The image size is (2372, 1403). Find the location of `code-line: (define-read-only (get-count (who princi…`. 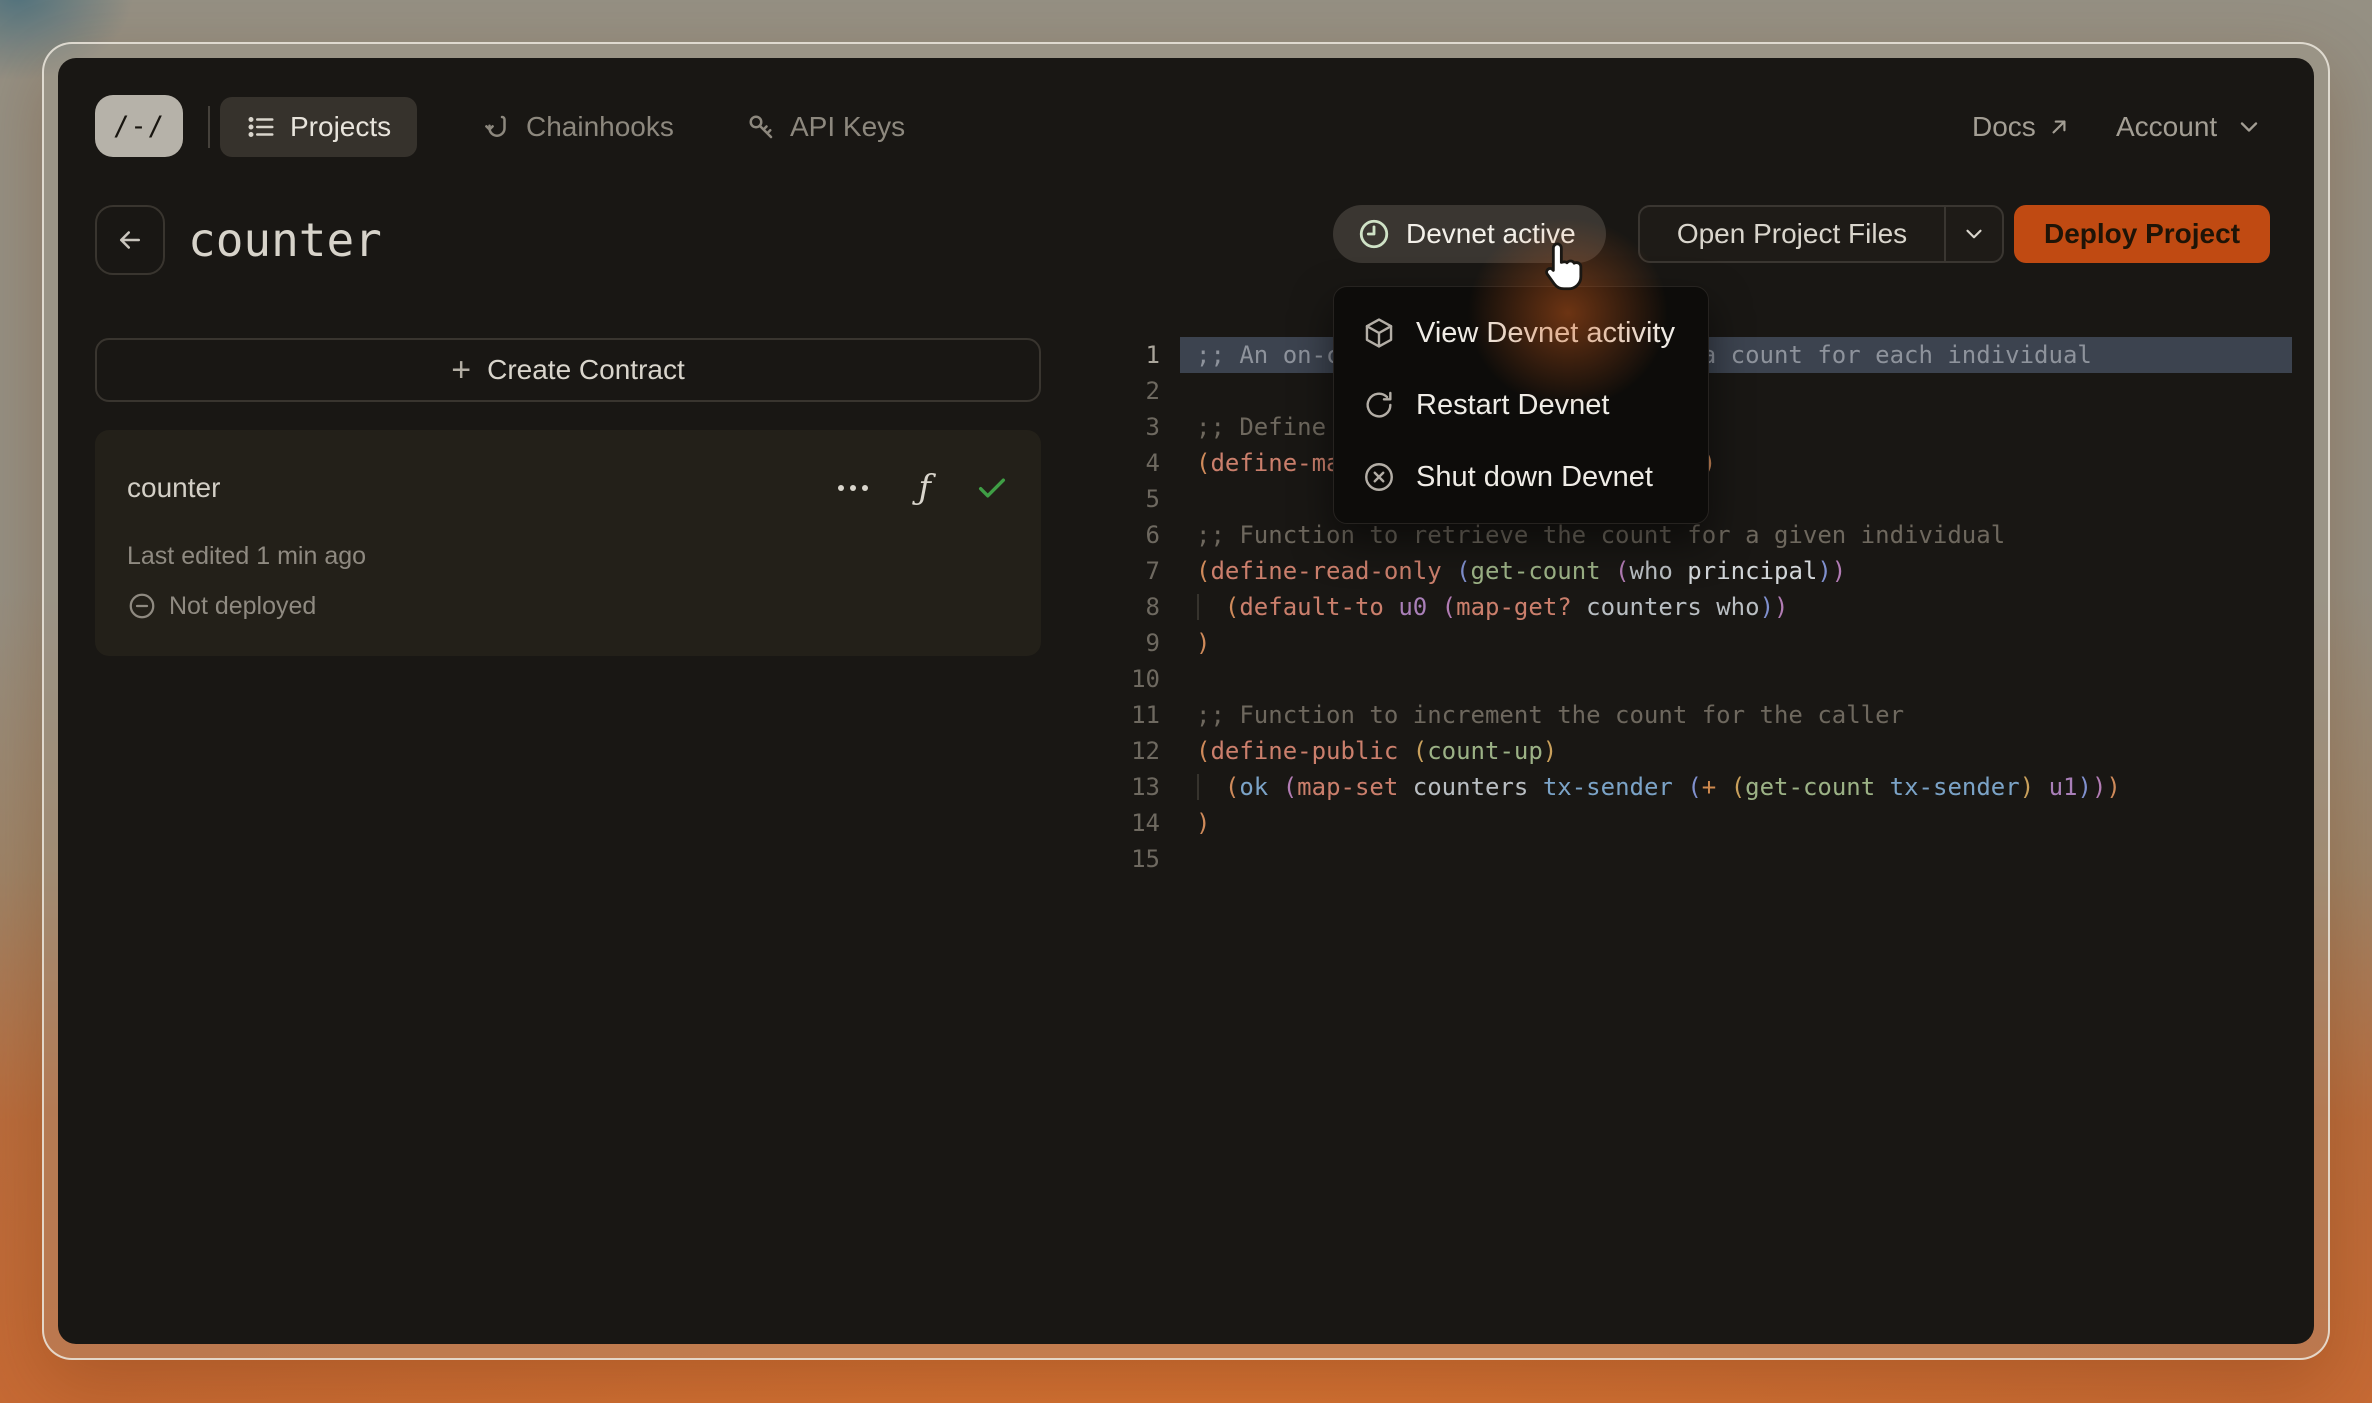

code-line: (define-read-only (get-count (who princi… is located at coordinates (1736, 571).